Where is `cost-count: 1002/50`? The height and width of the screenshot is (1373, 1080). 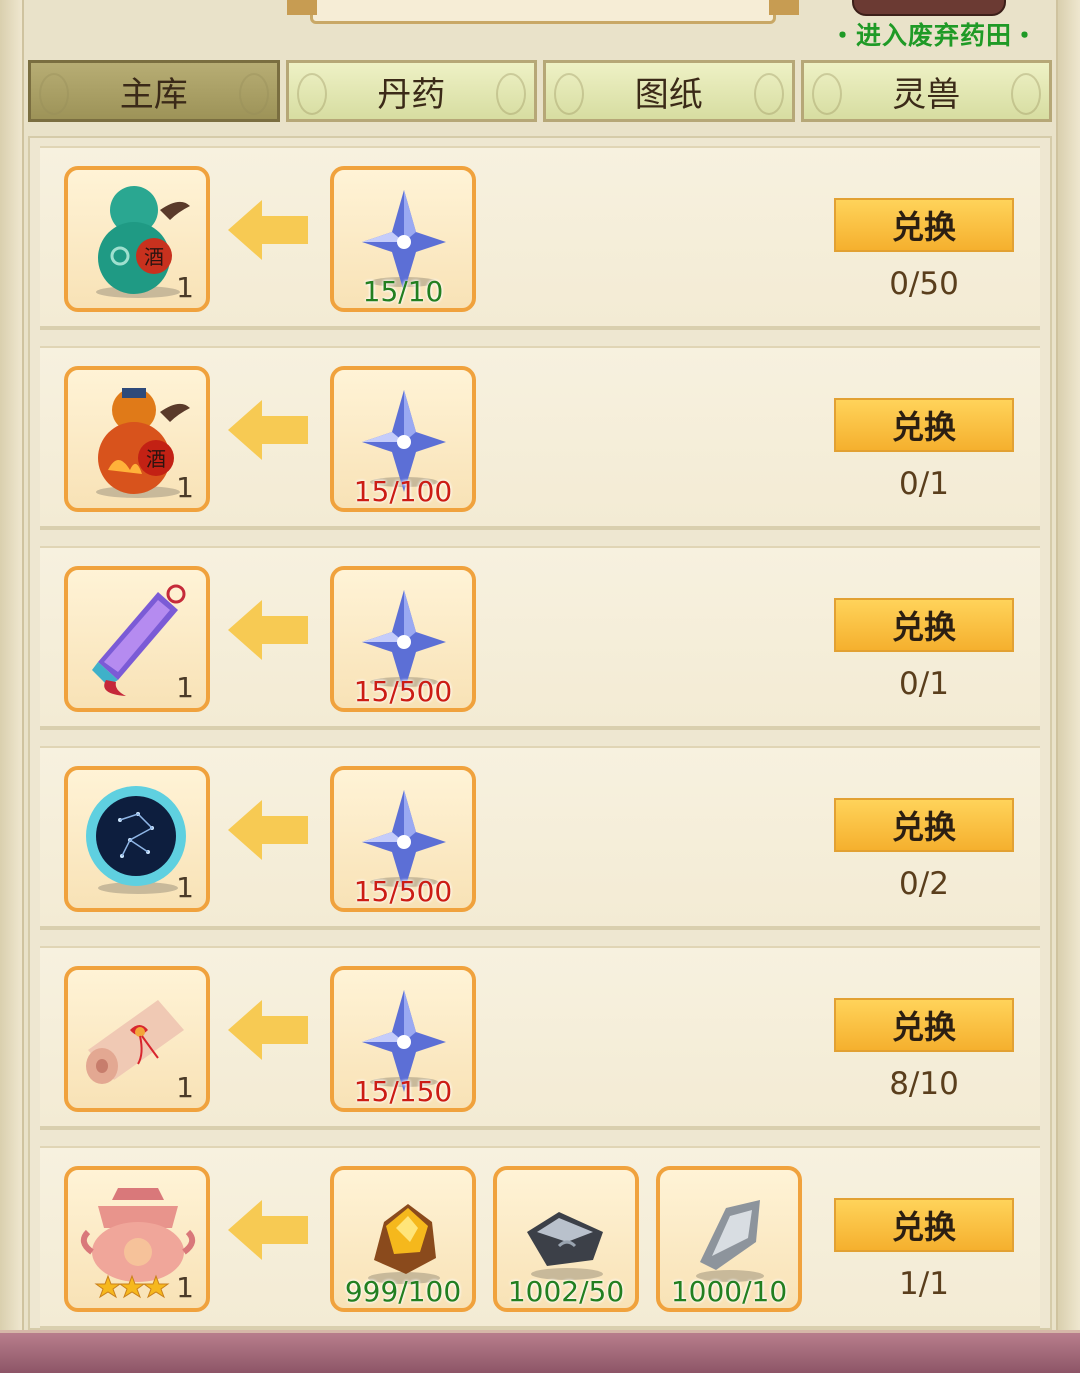
cost-count: 1002/50 is located at coordinates (566, 1291).